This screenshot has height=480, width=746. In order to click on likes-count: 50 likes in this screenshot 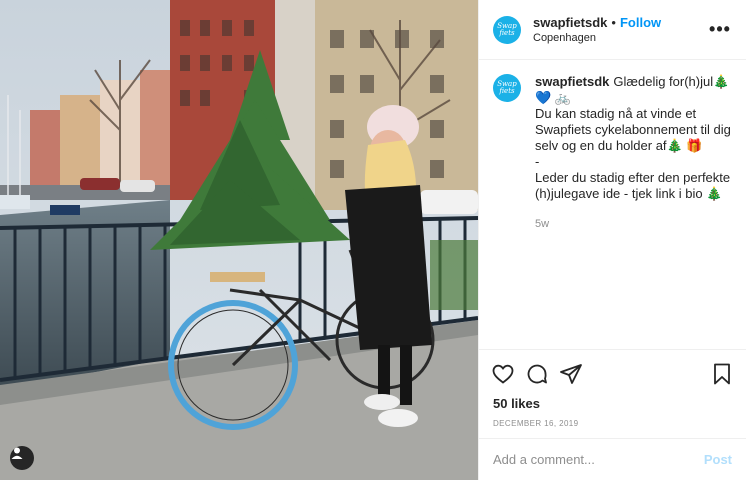, I will do `click(612, 404)`.